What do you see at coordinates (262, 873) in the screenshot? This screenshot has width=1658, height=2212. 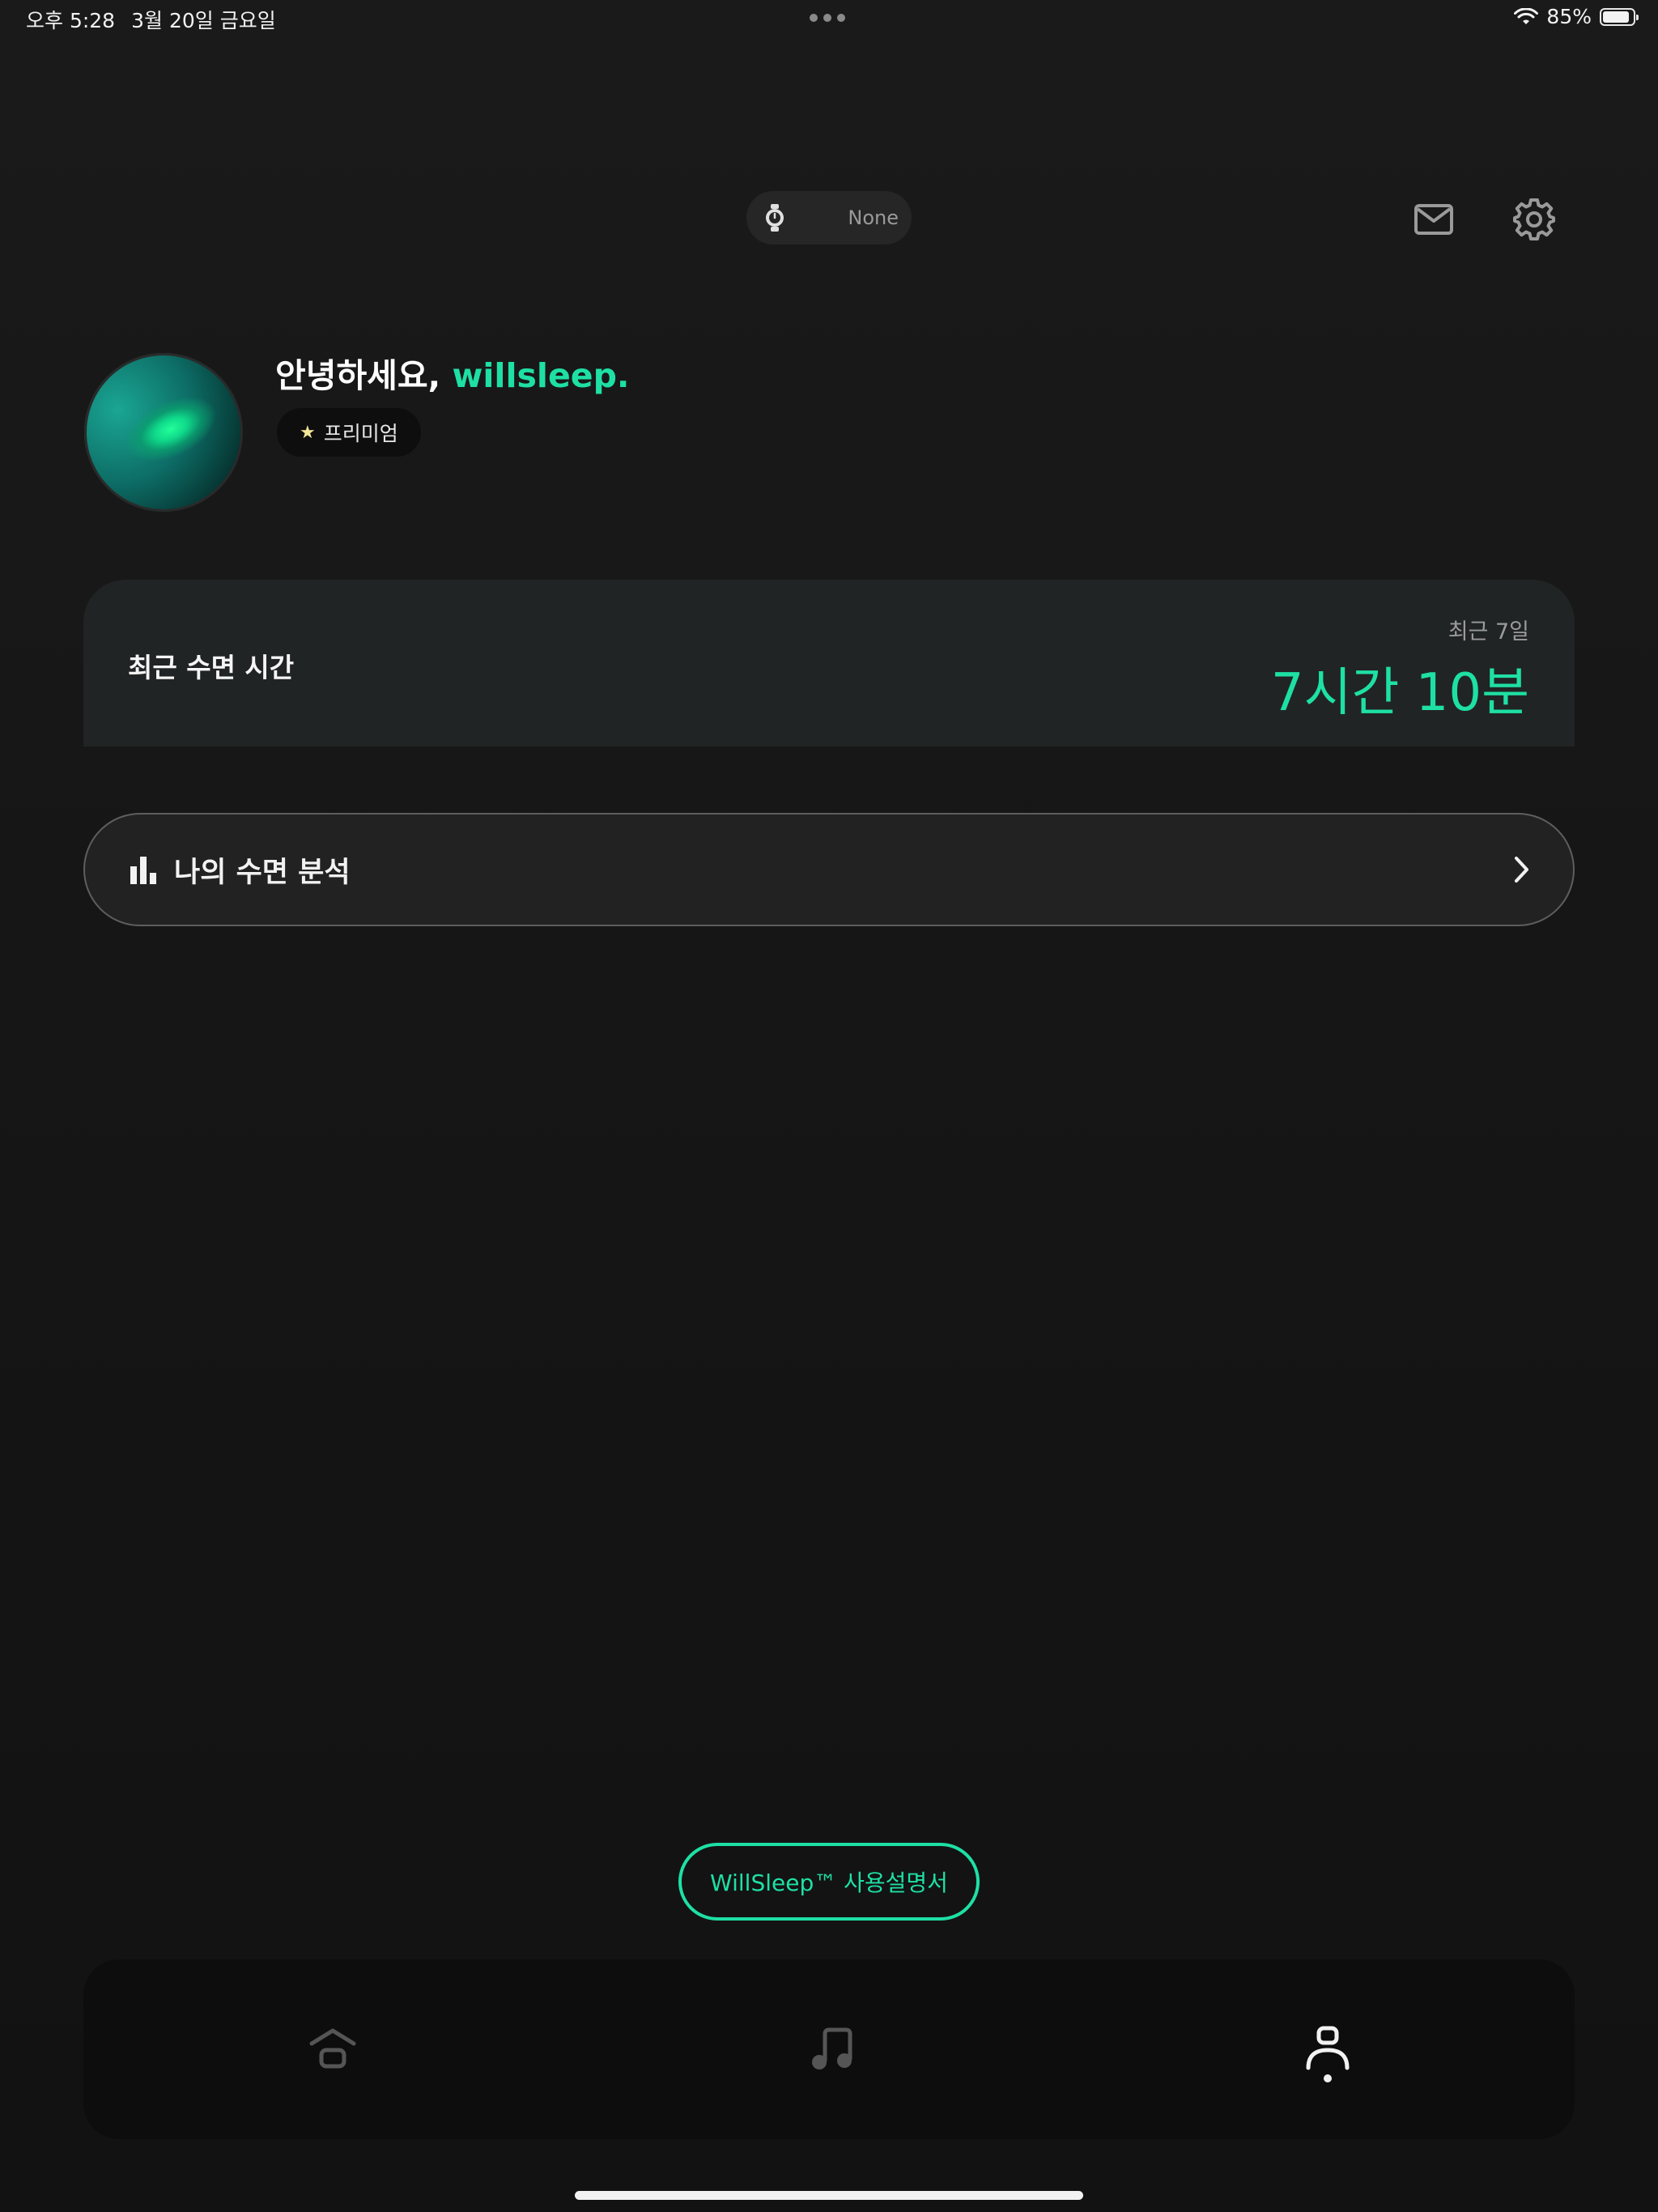 I see `sleep-analysis-label: 나의 수면 분석` at bounding box center [262, 873].